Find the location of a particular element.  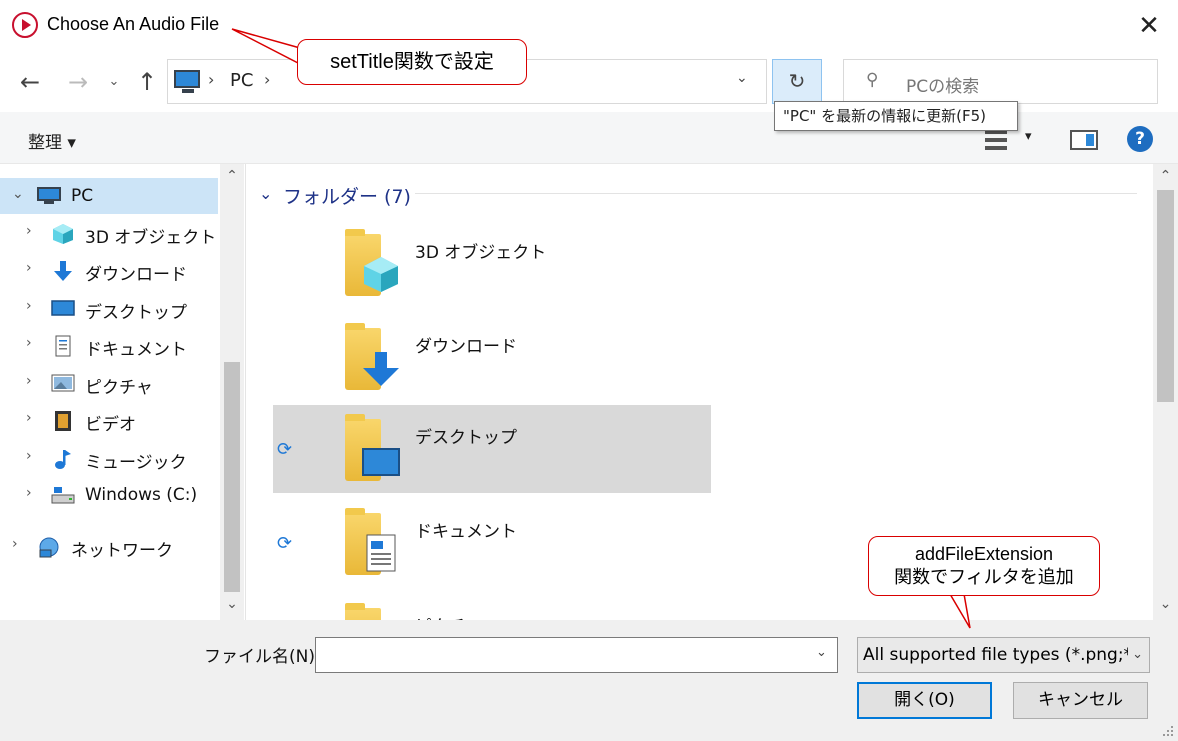

group-collapse-icon: ⌄ is located at coordinates (265, 193).